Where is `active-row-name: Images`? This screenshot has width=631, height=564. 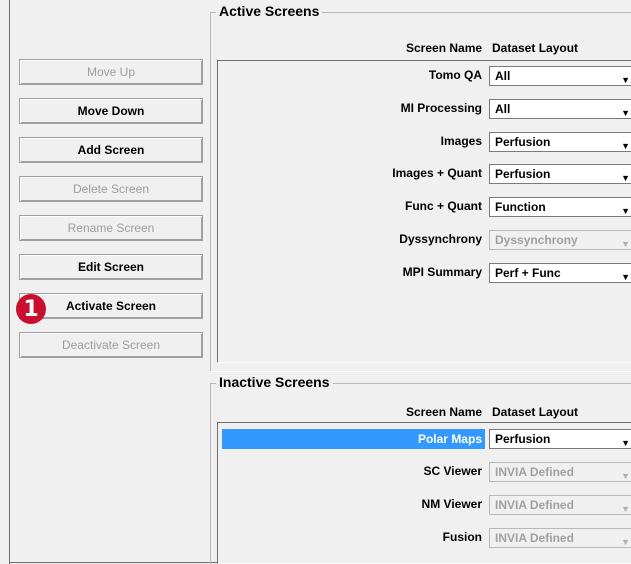
active-row-name: Images is located at coordinates (461, 141).